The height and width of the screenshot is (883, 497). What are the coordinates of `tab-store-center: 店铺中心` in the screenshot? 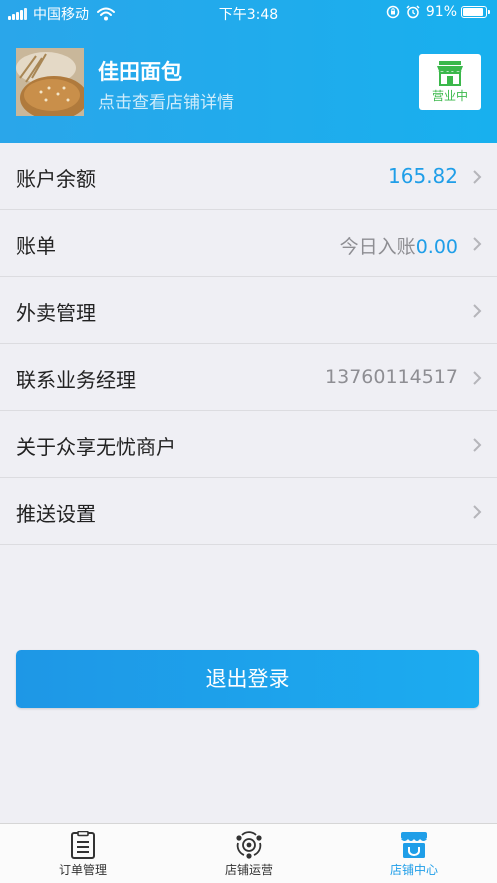 It's located at (414, 853).